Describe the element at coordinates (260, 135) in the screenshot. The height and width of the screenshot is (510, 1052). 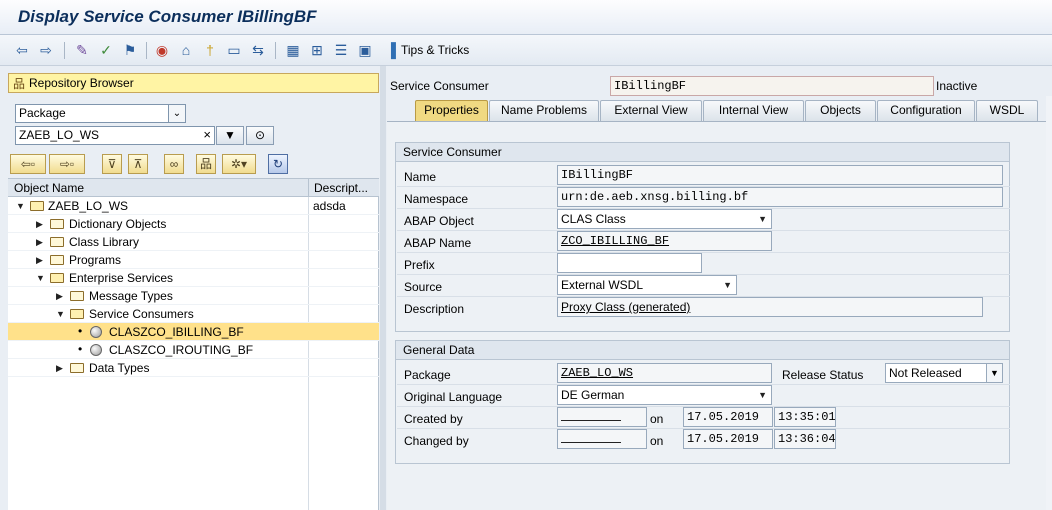
I see `display-glasses-icon: ⊙` at that location.